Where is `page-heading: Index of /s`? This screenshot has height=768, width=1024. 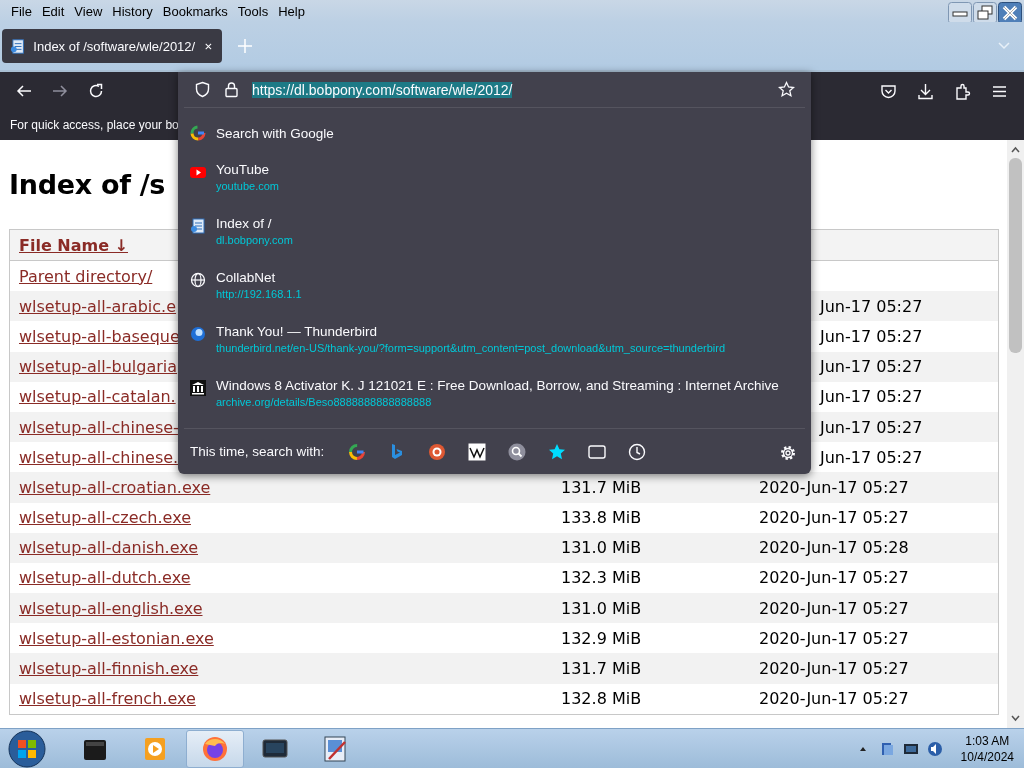
page-heading: Index of /s is located at coordinates (87, 185).